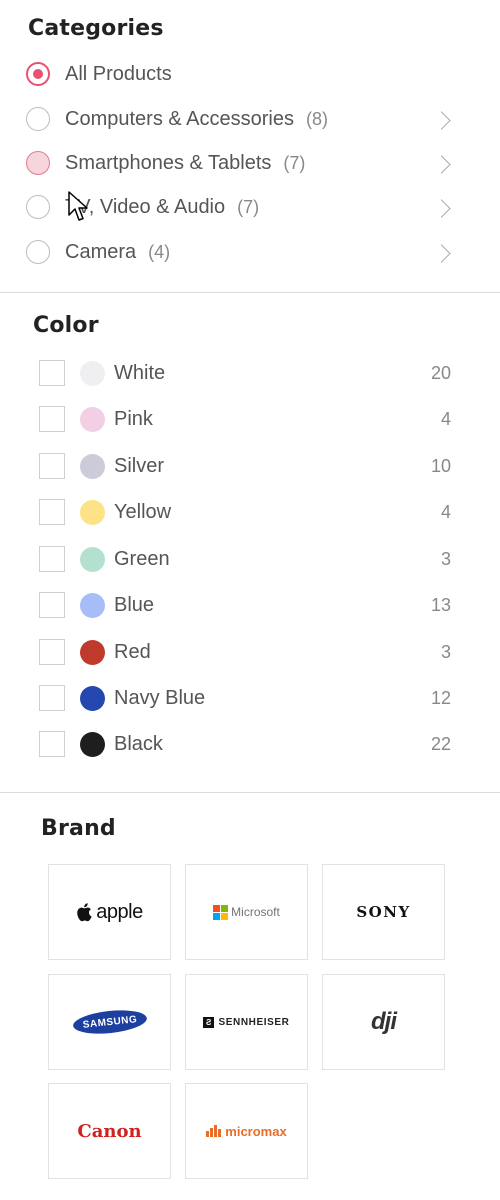 The image size is (500, 1200). I want to click on sony-logo-icon: SONY, so click(383, 912).